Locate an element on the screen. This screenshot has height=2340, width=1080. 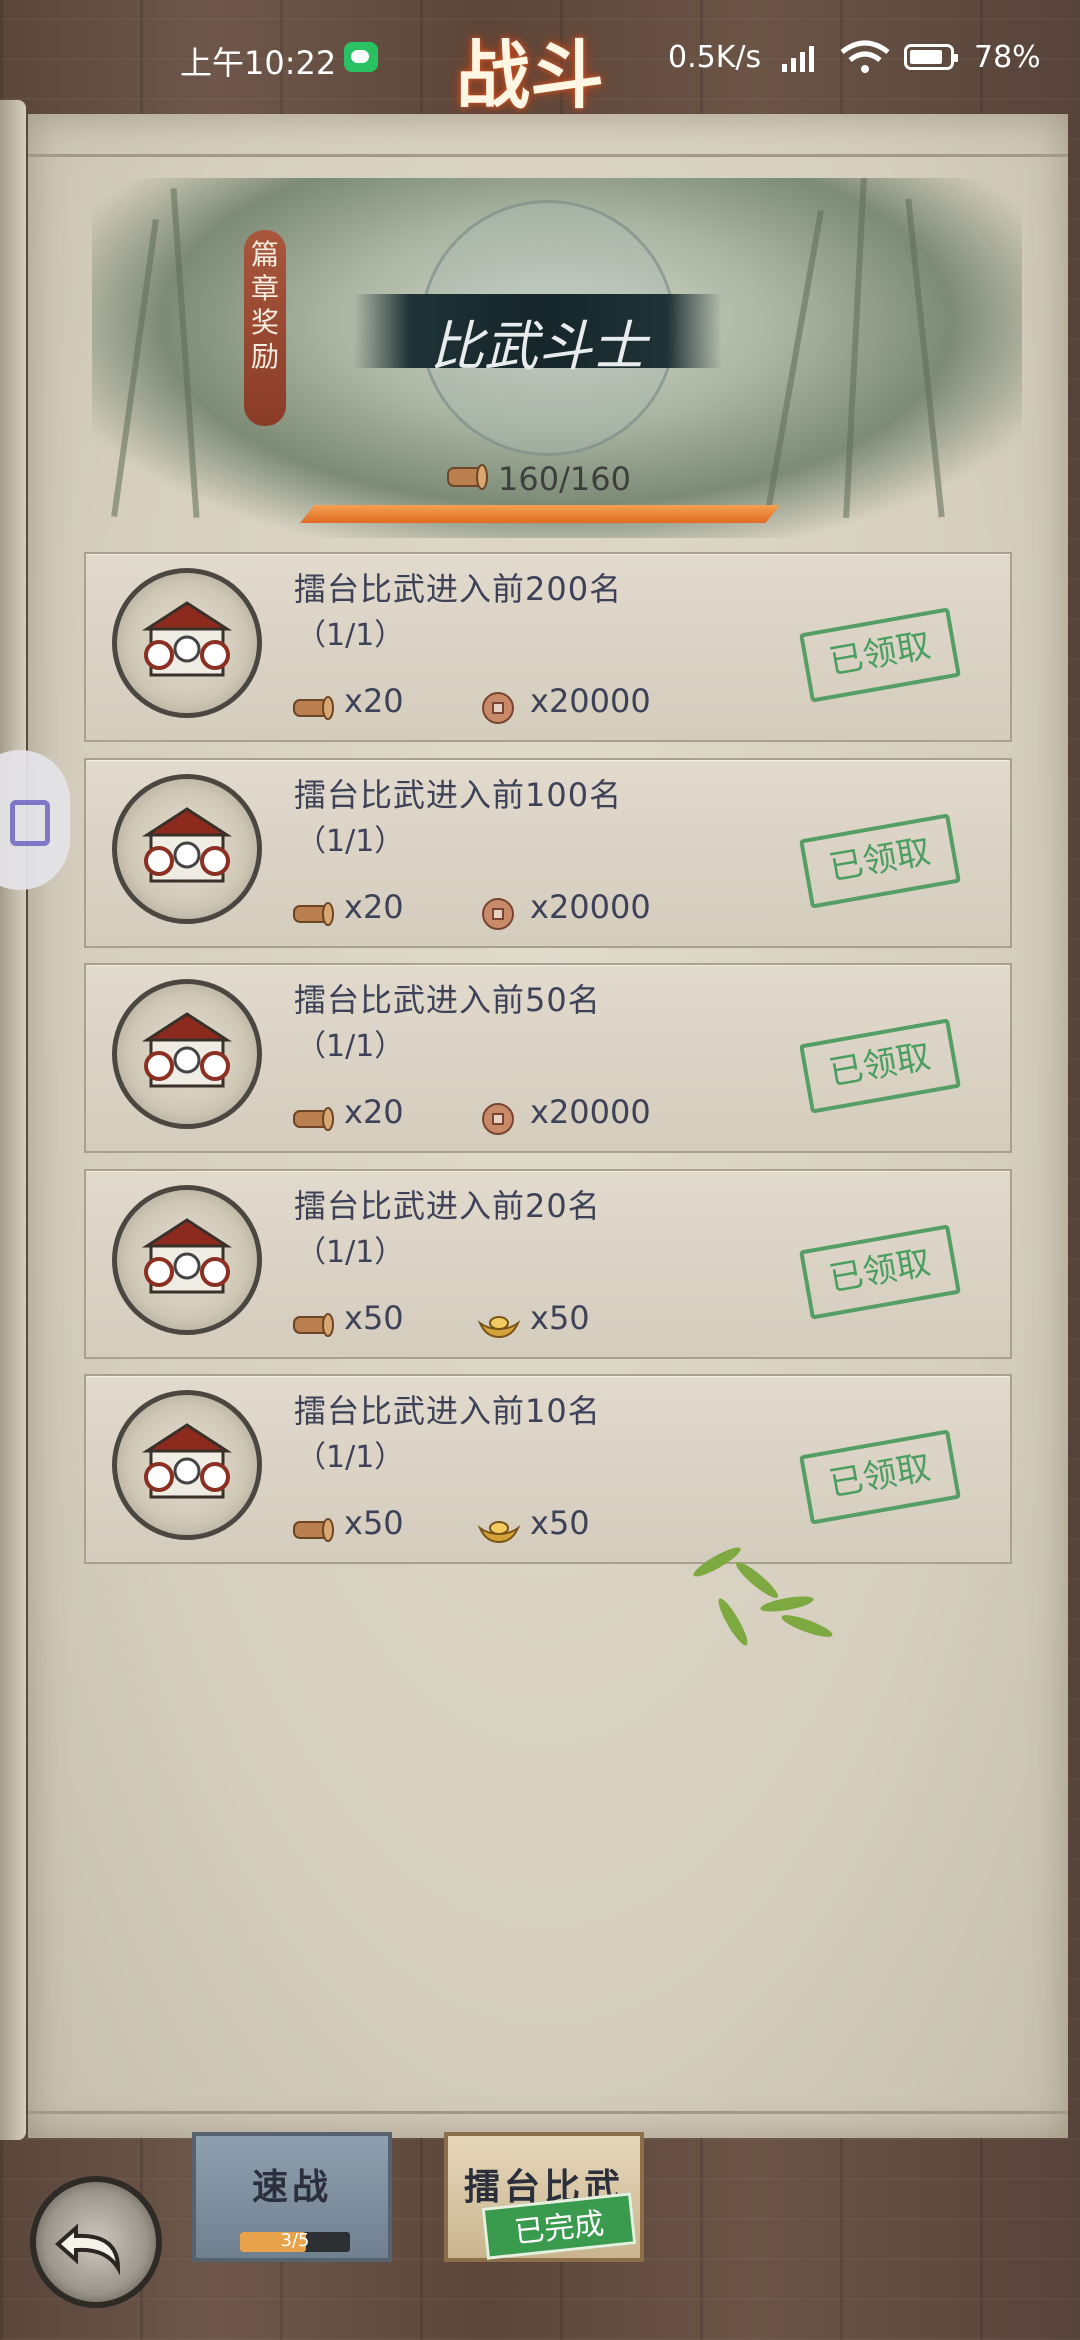
quick-battle-label: 速战 is located at coordinates (291, 2187).